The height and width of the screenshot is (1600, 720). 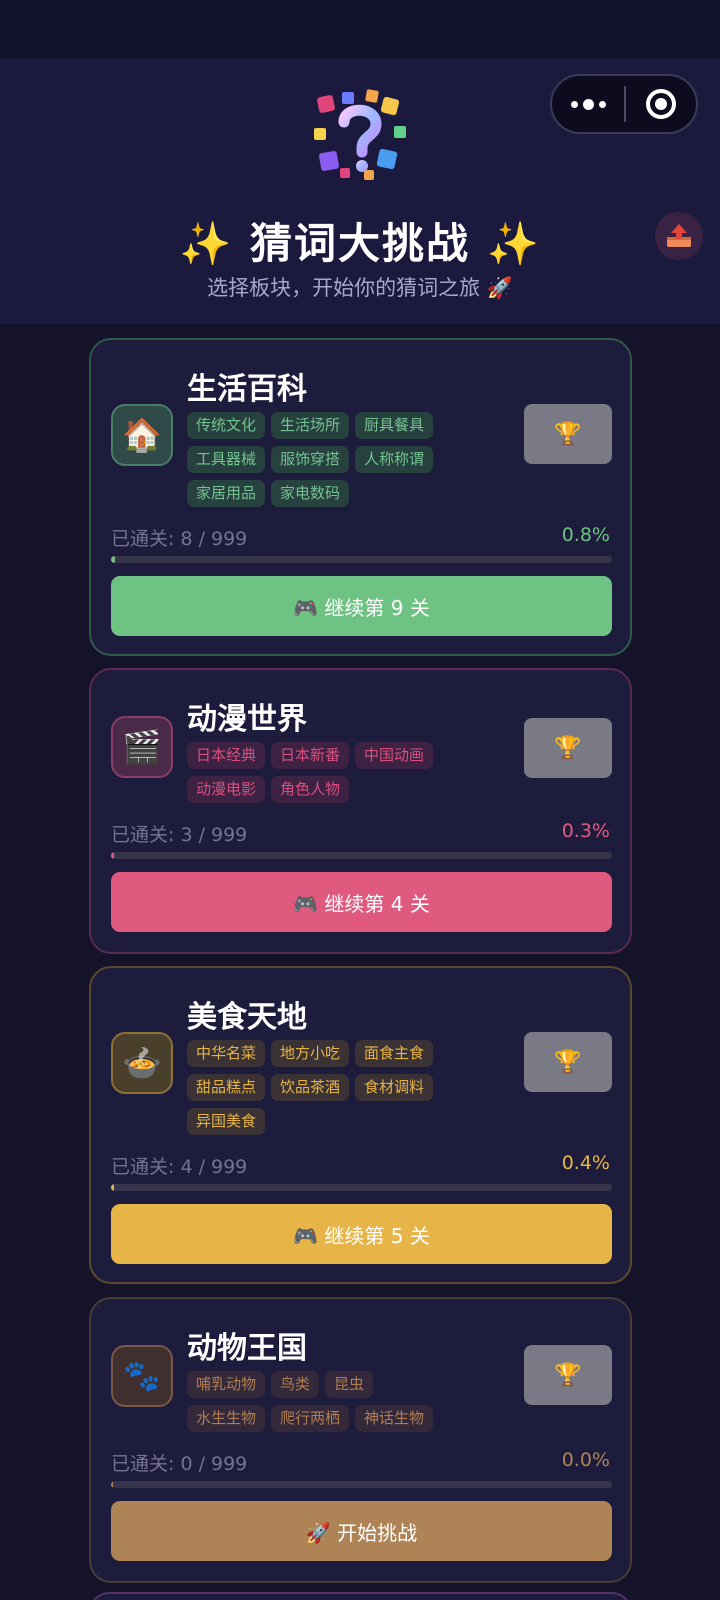 I want to click on category-icon-box: 🏠, so click(x=142, y=435).